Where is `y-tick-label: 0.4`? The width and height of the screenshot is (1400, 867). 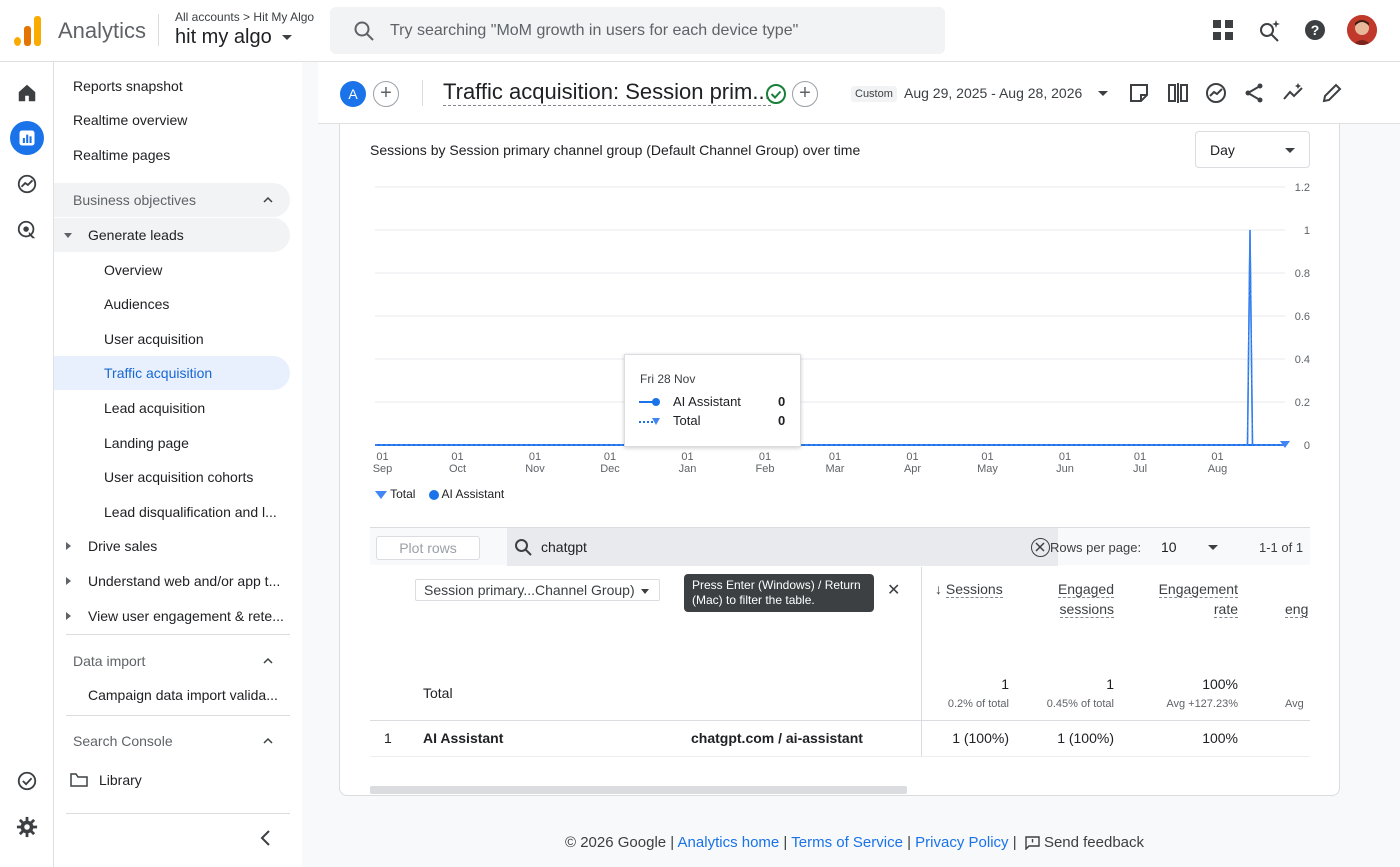
y-tick-label: 0.4 is located at coordinates (1302, 360).